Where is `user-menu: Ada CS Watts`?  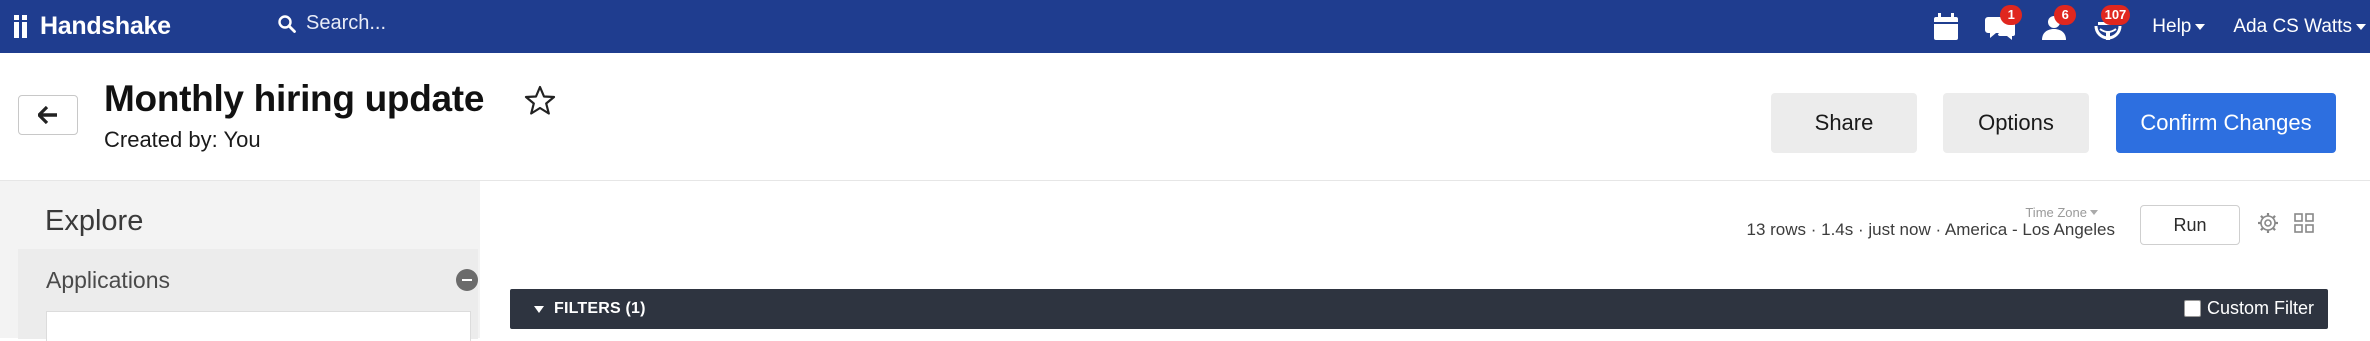
user-menu: Ada CS Watts is located at coordinates (2299, 27).